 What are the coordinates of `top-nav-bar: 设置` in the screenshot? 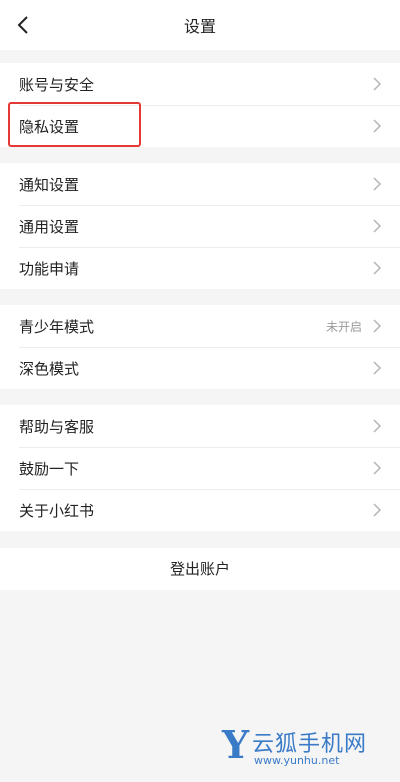 It's located at (200, 25).